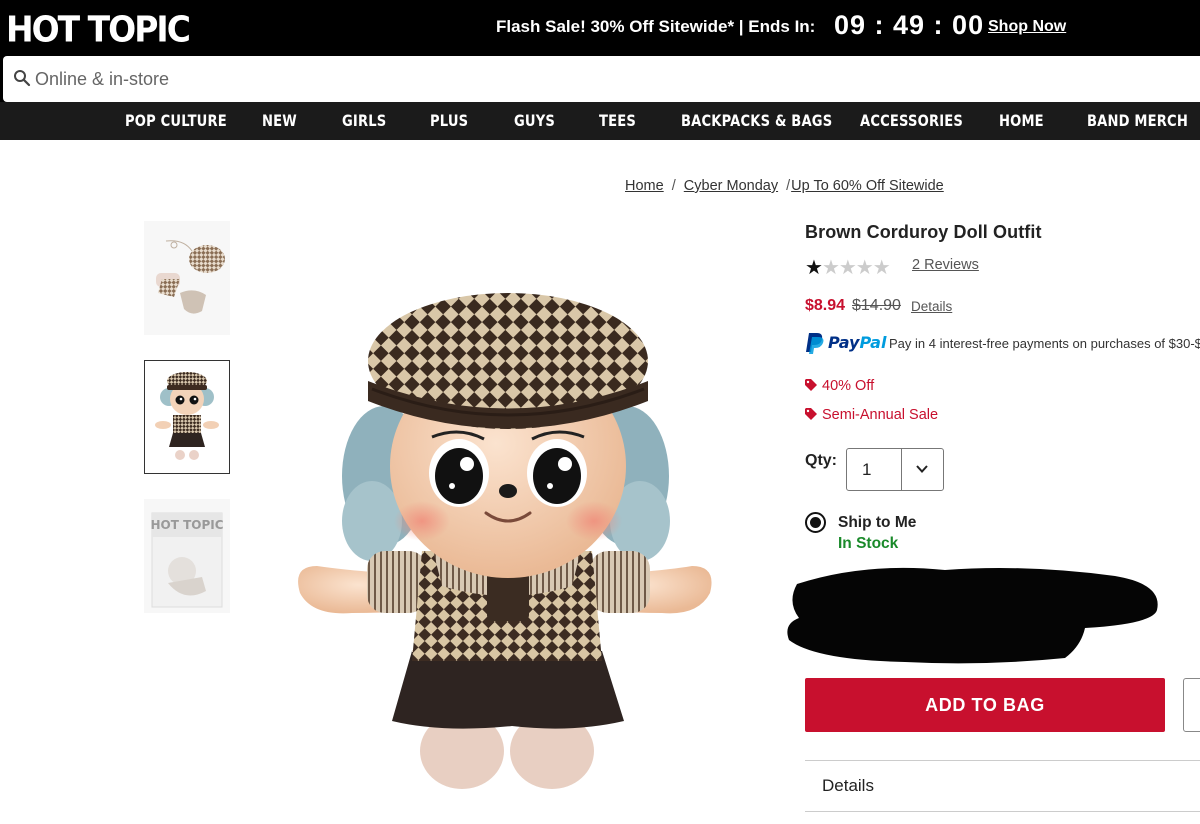  What do you see at coordinates (923, 232) in the screenshot?
I see `product-title: Brown Corduroy Doll Outfit` at bounding box center [923, 232].